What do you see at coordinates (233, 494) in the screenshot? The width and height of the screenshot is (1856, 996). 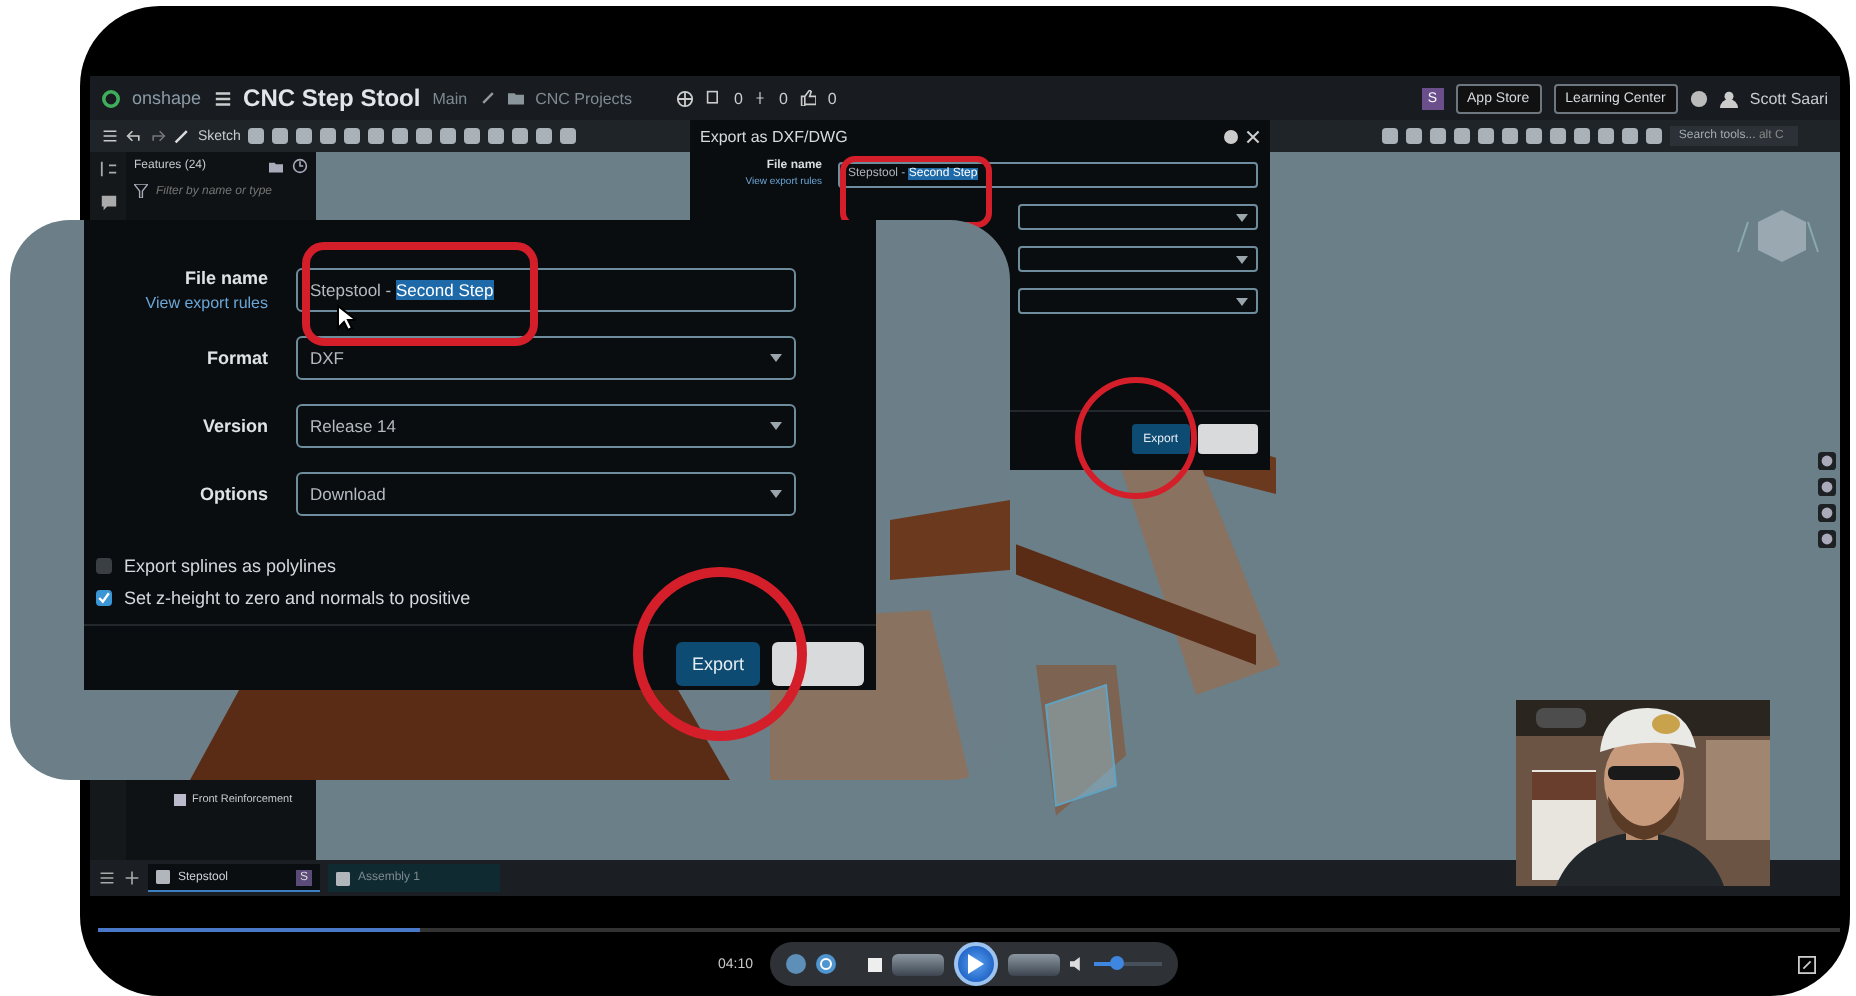 I see `field-label: Options` at bounding box center [233, 494].